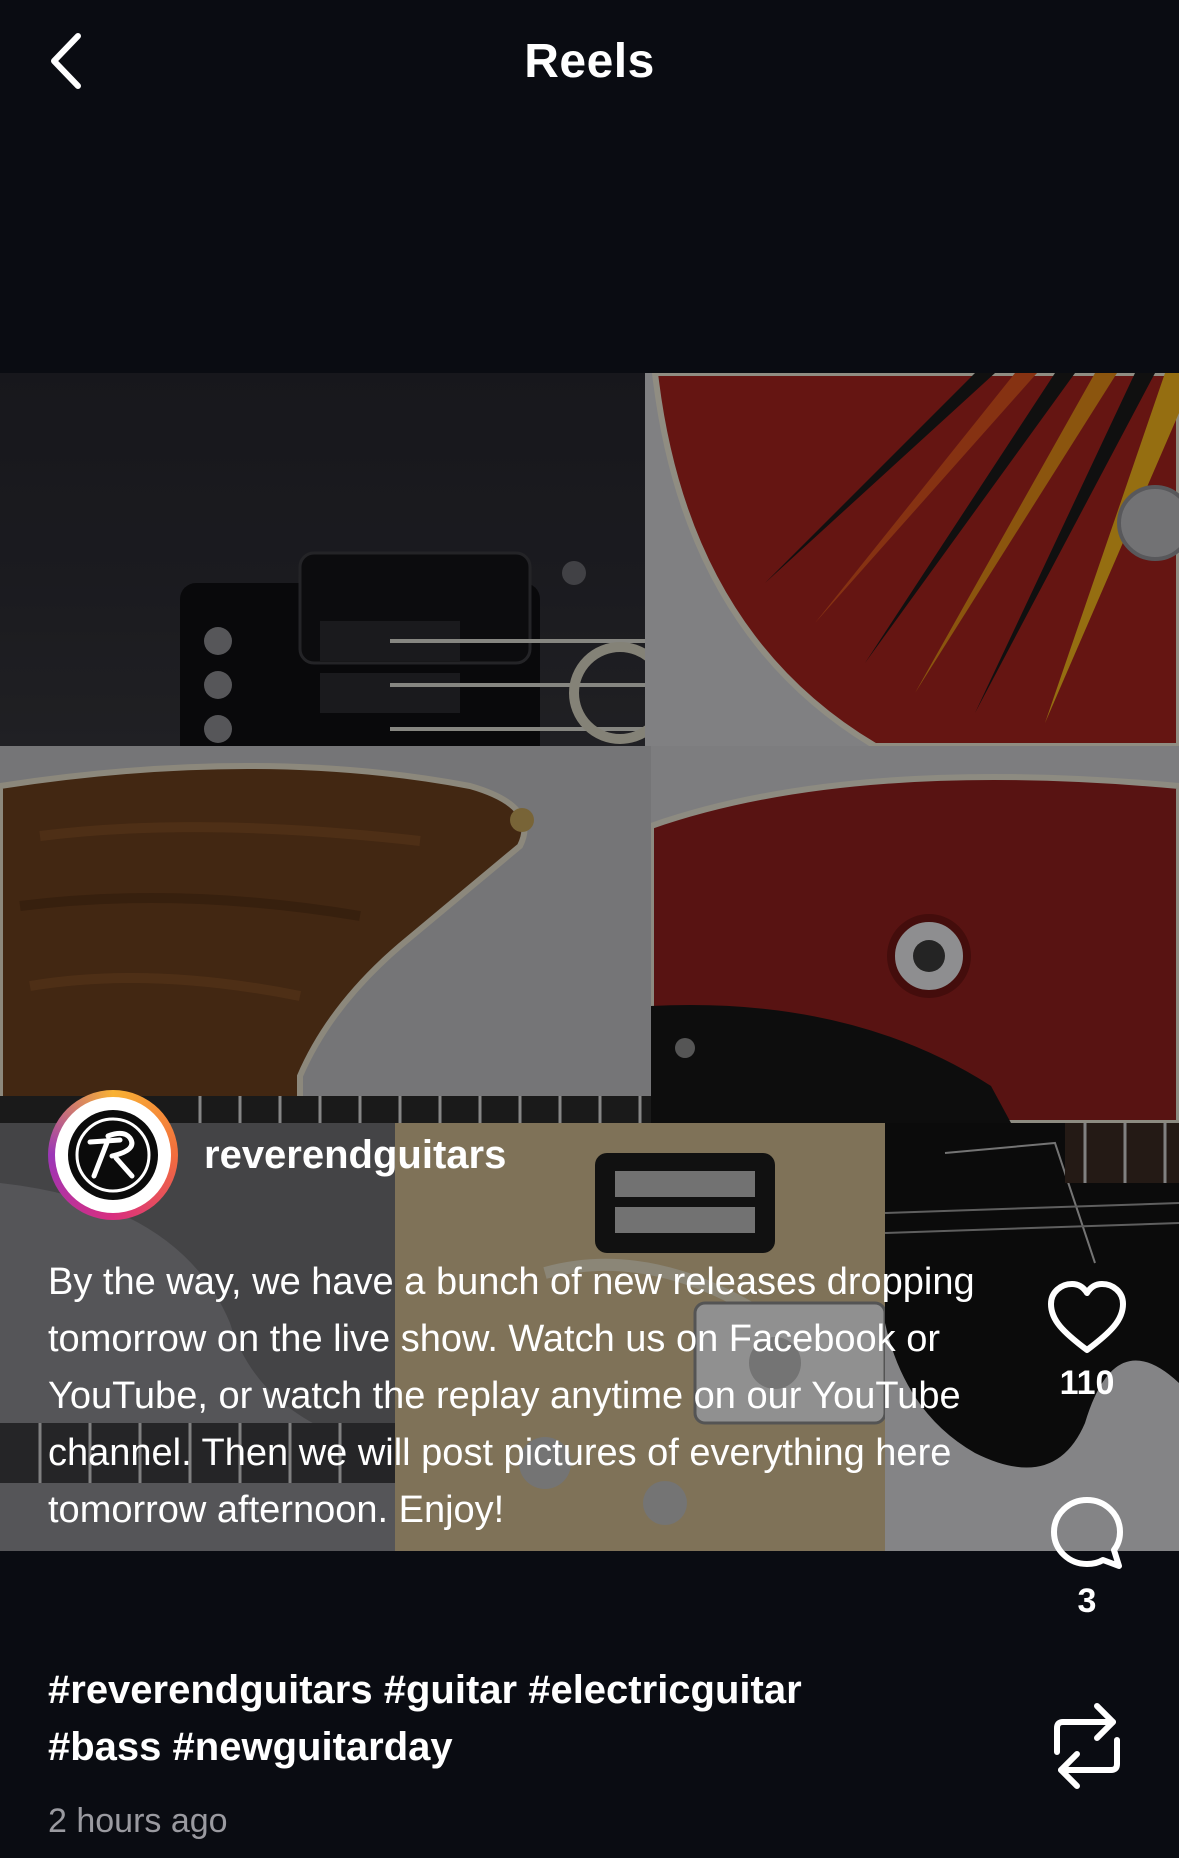 The width and height of the screenshot is (1179, 1858). I want to click on page-title: Reels, so click(589, 61).